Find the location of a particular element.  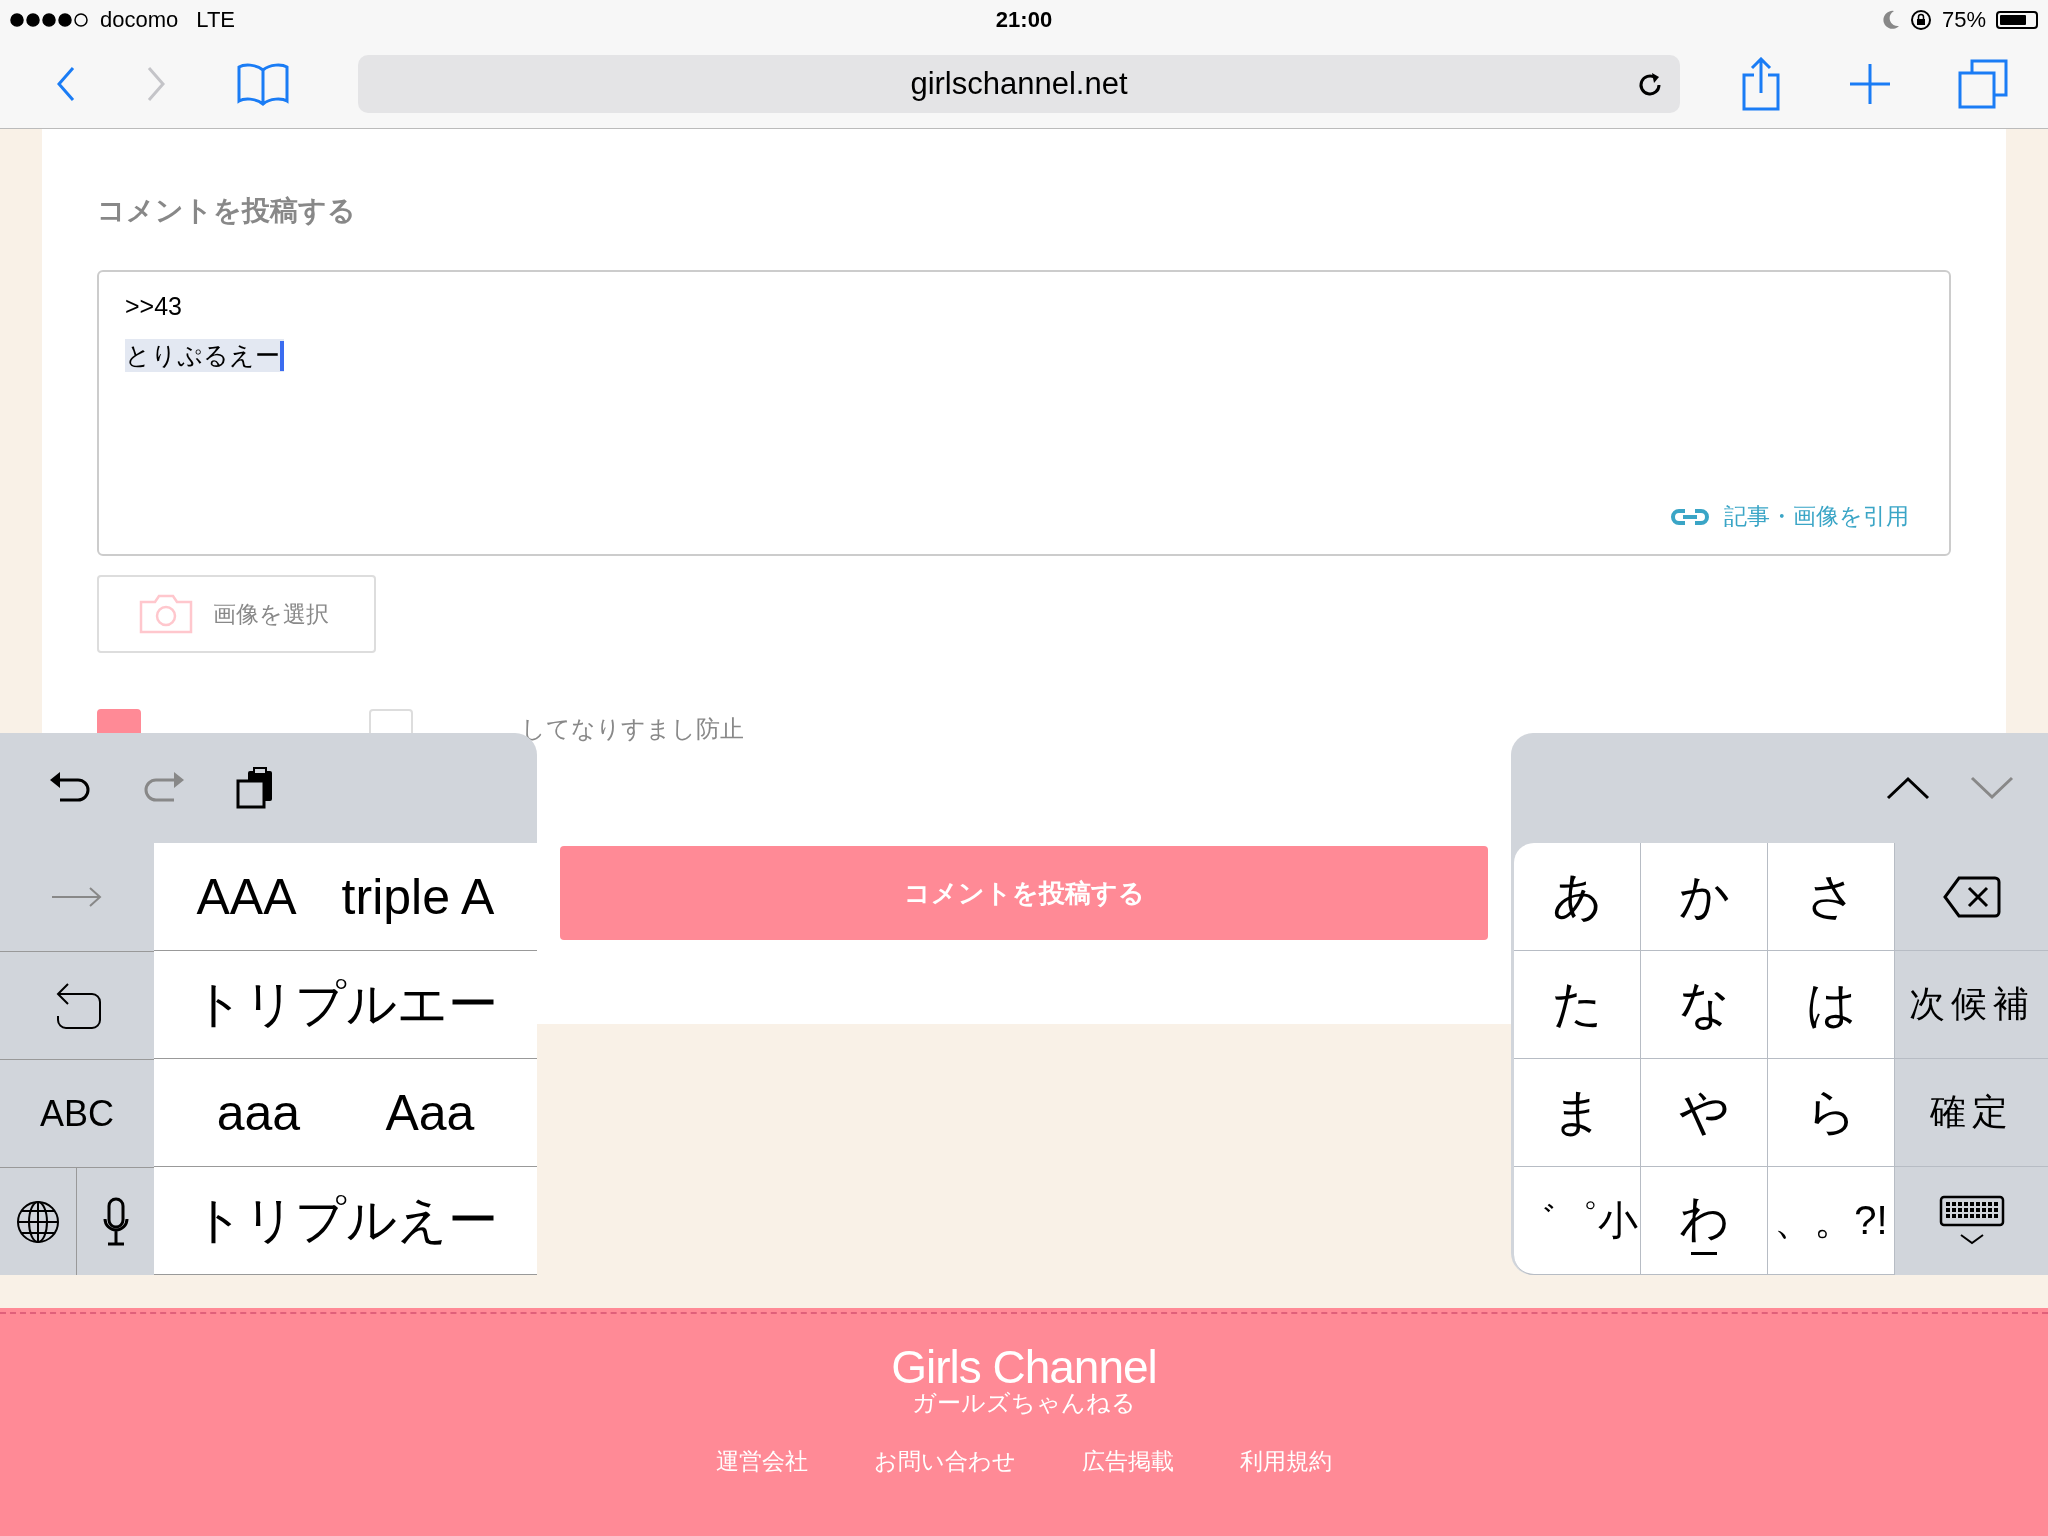

kana-key: な is located at coordinates (1704, 1005).